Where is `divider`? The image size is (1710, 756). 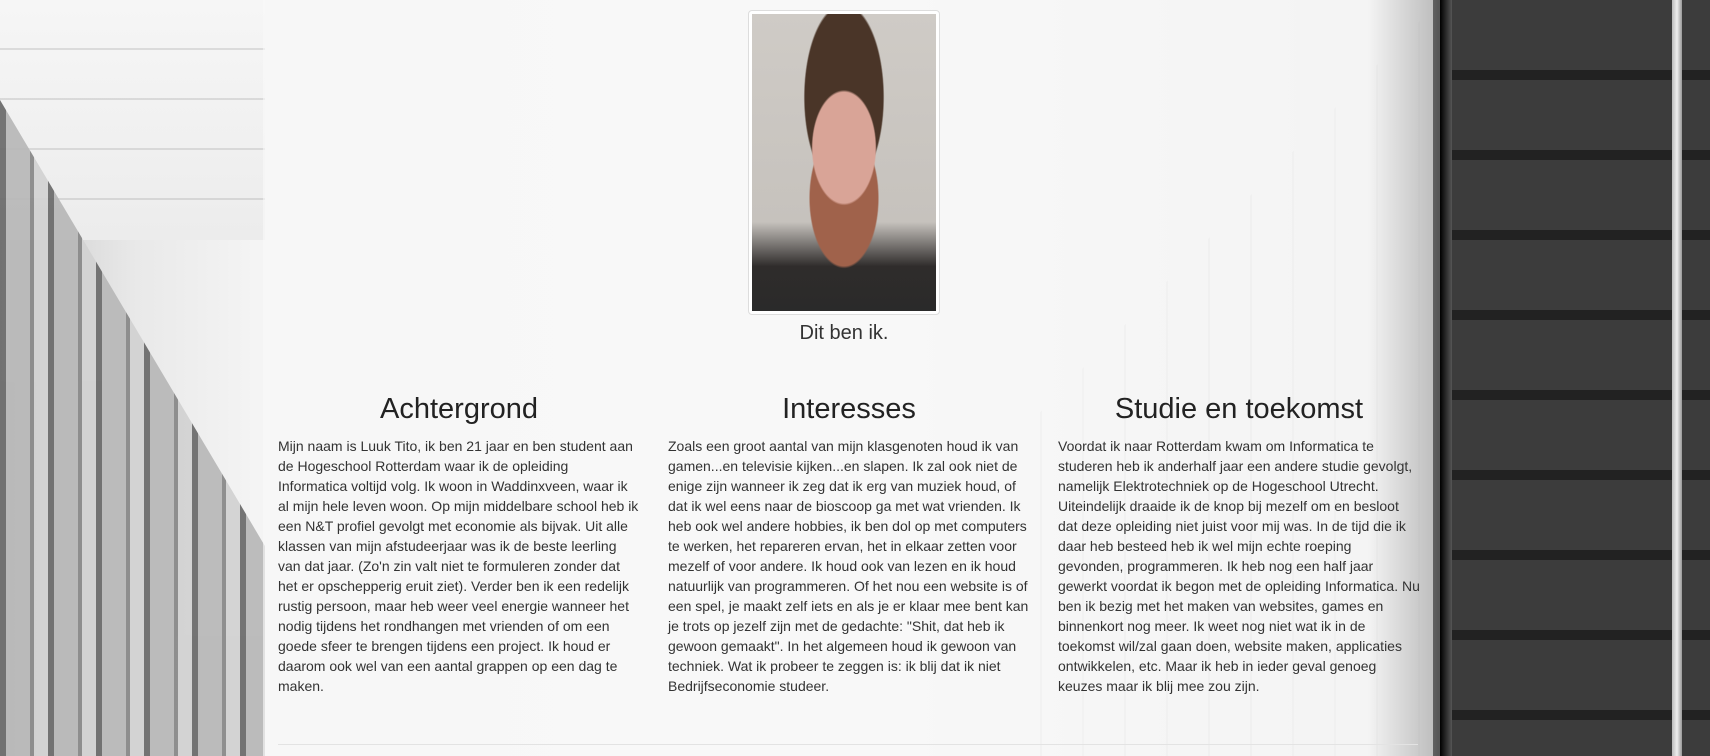 divider is located at coordinates (848, 744).